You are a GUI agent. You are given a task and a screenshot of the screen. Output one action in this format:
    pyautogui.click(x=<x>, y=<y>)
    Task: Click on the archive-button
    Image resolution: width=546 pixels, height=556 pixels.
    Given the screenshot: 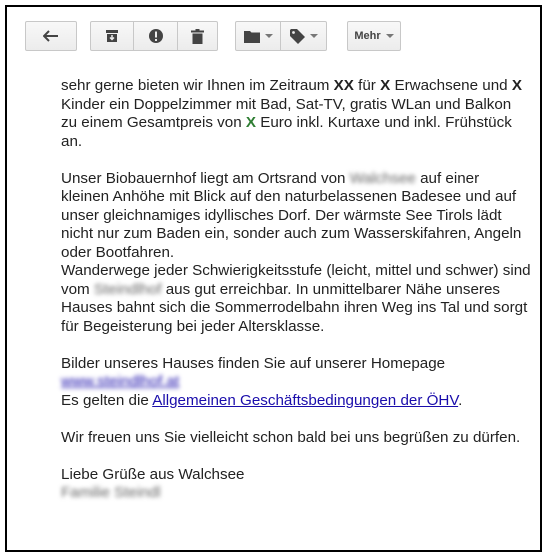 What is the action you would take?
    pyautogui.click(x=112, y=36)
    